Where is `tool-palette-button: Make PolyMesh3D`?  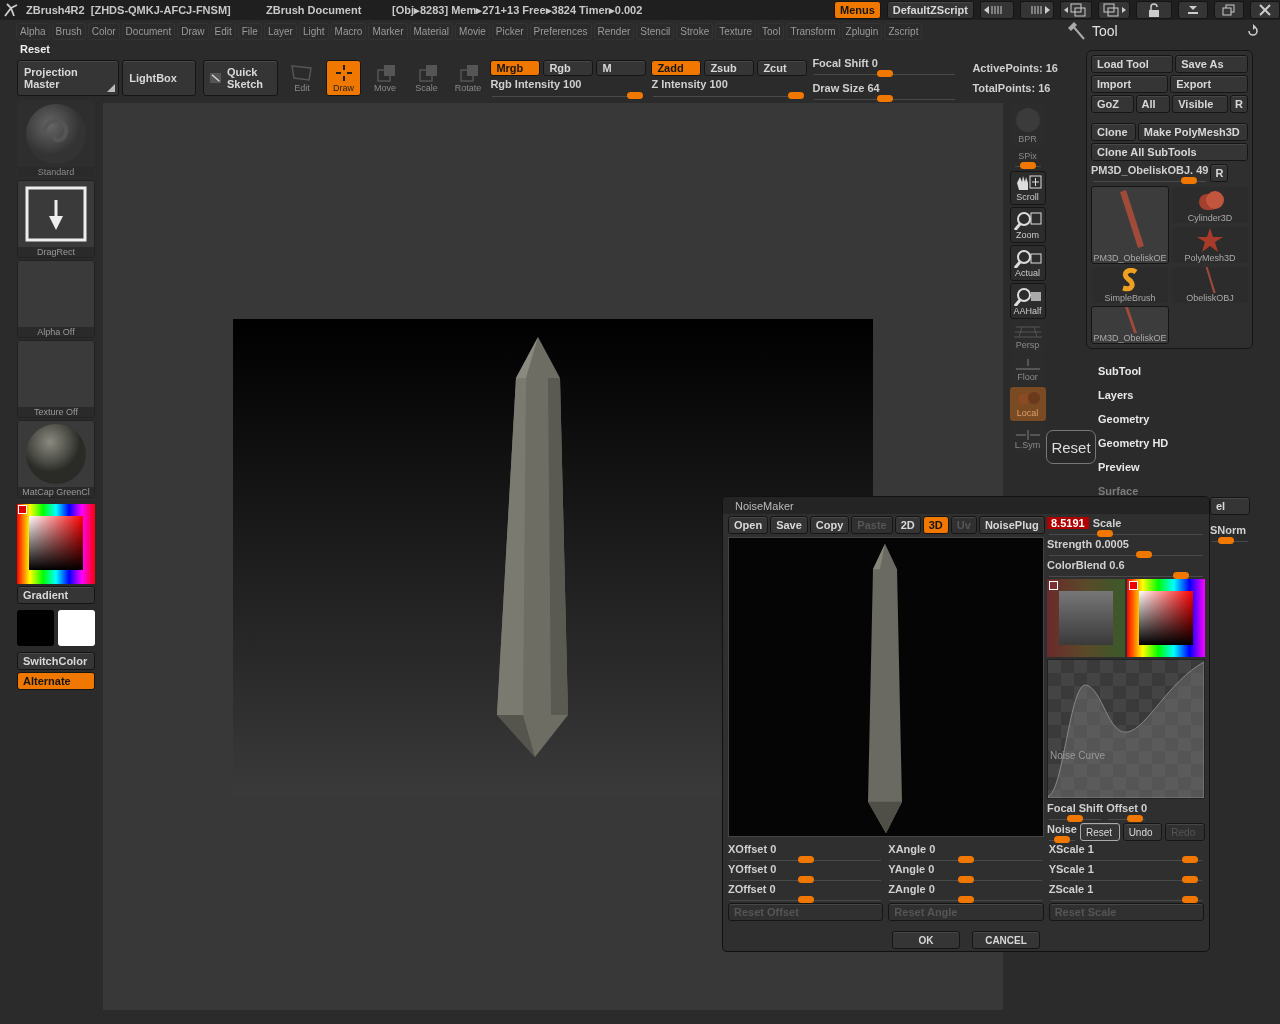 tool-palette-button: Make PolyMesh3D is located at coordinates (1192, 132).